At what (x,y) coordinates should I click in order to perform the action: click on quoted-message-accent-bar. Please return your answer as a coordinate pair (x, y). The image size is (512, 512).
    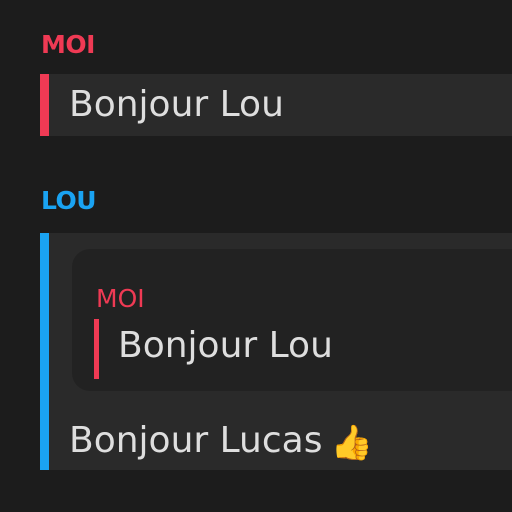
    Looking at the image, I should click on (96, 349).